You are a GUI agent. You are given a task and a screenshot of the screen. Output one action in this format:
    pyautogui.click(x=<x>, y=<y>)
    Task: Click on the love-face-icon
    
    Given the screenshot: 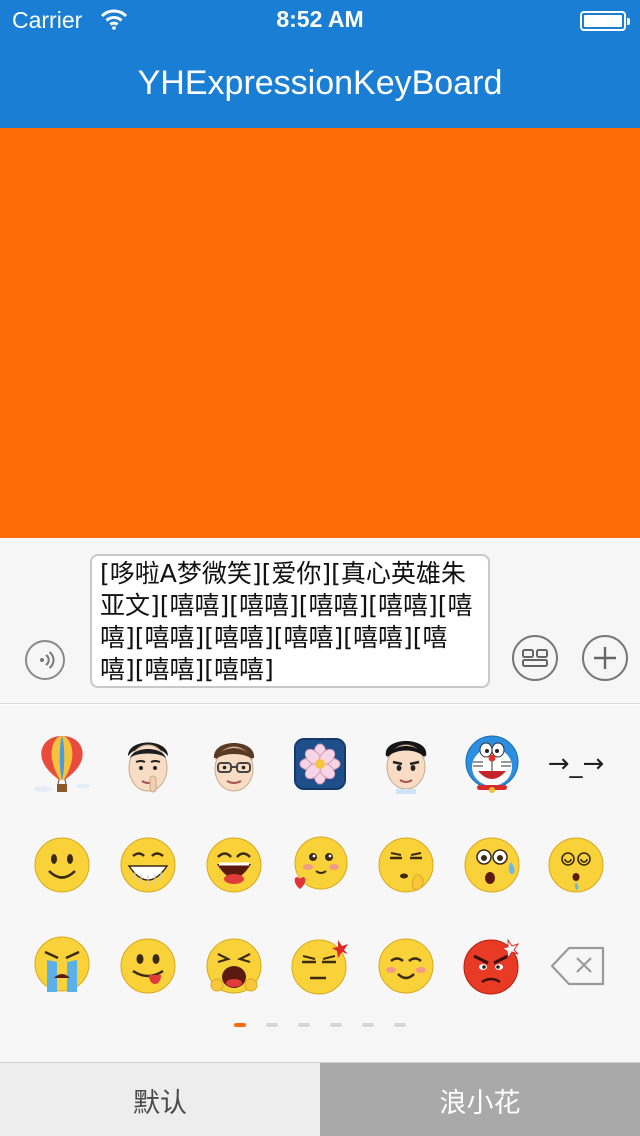 What is the action you would take?
    pyautogui.click(x=321, y=863)
    